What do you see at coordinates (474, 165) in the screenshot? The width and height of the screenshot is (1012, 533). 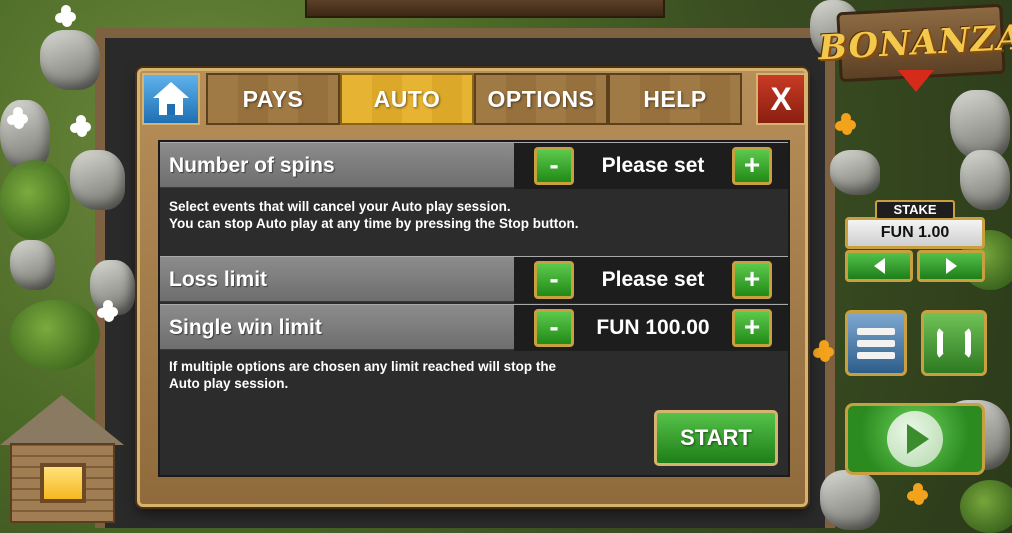 I see `spins-row: Number of spins - Please set +` at bounding box center [474, 165].